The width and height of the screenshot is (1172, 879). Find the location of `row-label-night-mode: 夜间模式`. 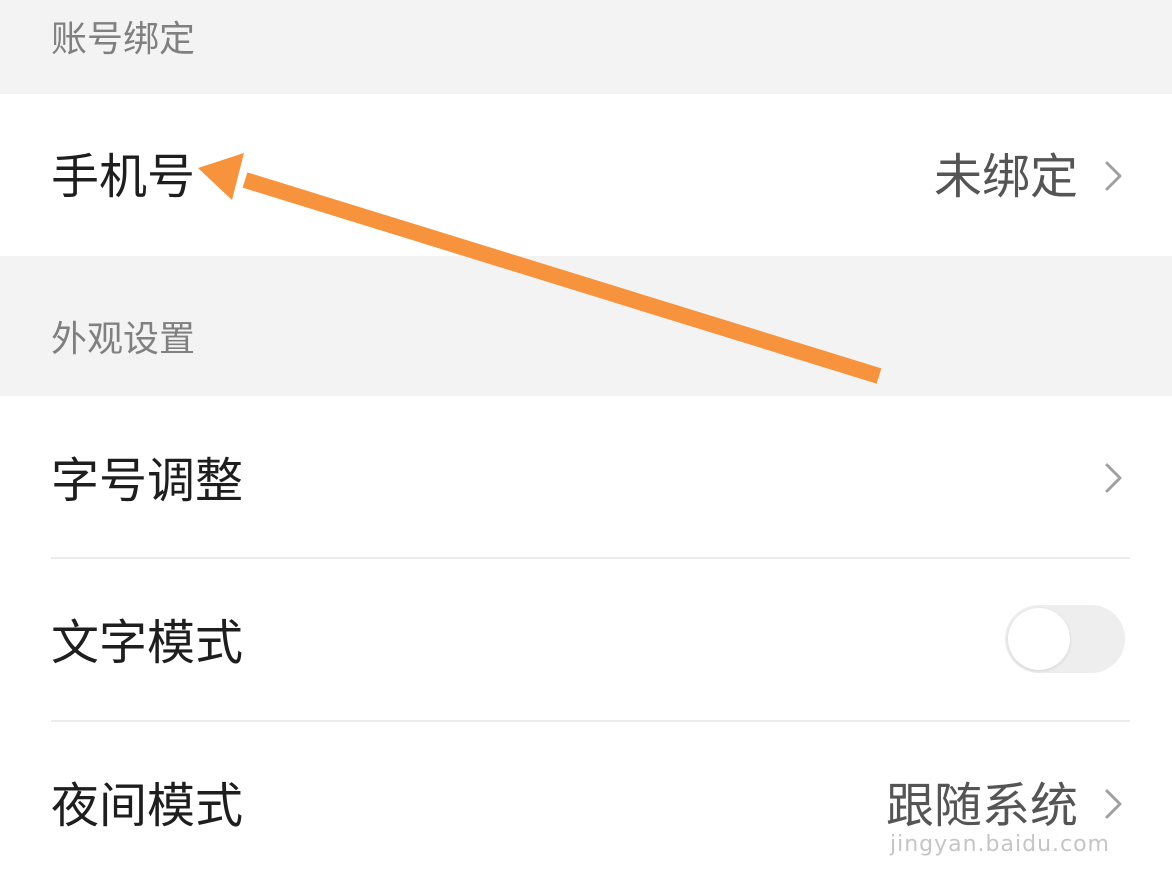

row-label-night-mode: 夜间模式 is located at coordinates (147, 806).